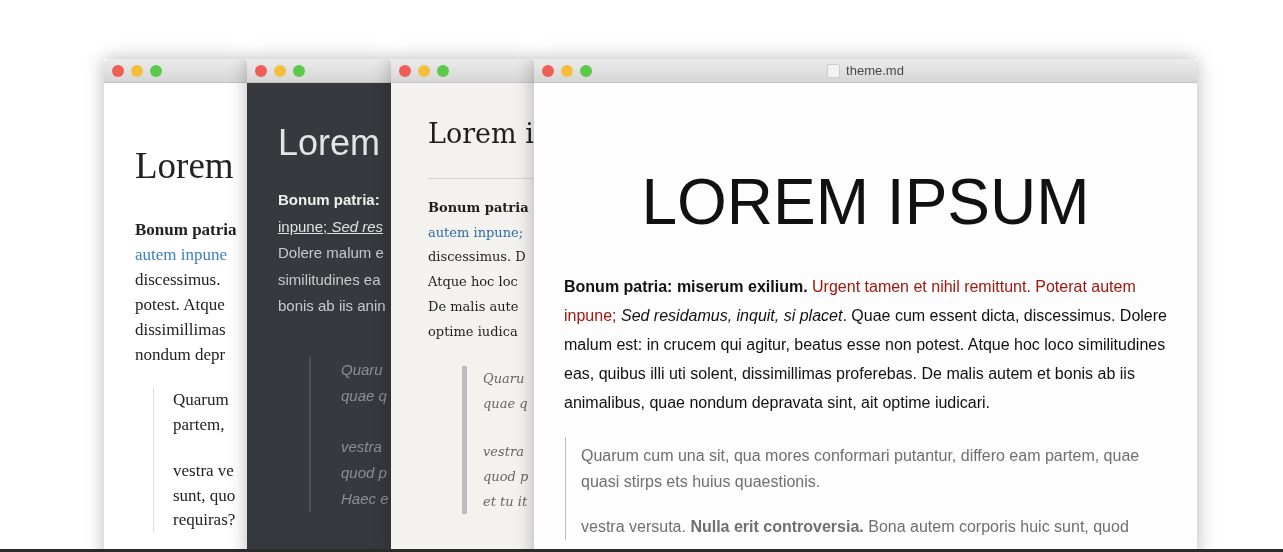  Describe the element at coordinates (331, 253) in the screenshot. I see `text-line: Dolere malum e` at that location.